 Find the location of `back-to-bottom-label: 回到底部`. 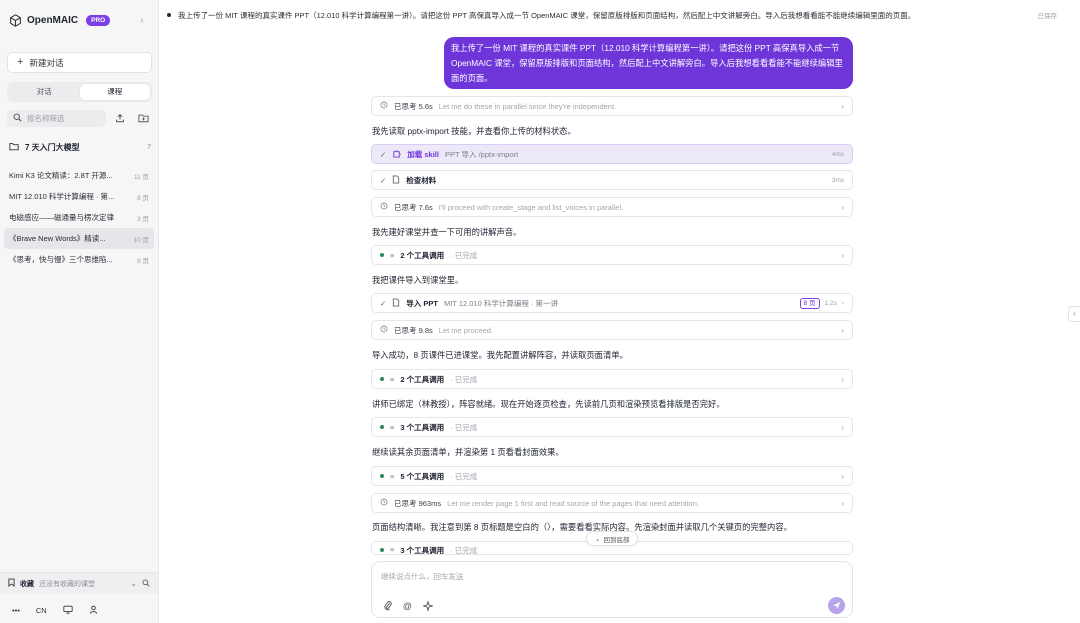

back-to-bottom-label: 回到底部 is located at coordinates (616, 540).